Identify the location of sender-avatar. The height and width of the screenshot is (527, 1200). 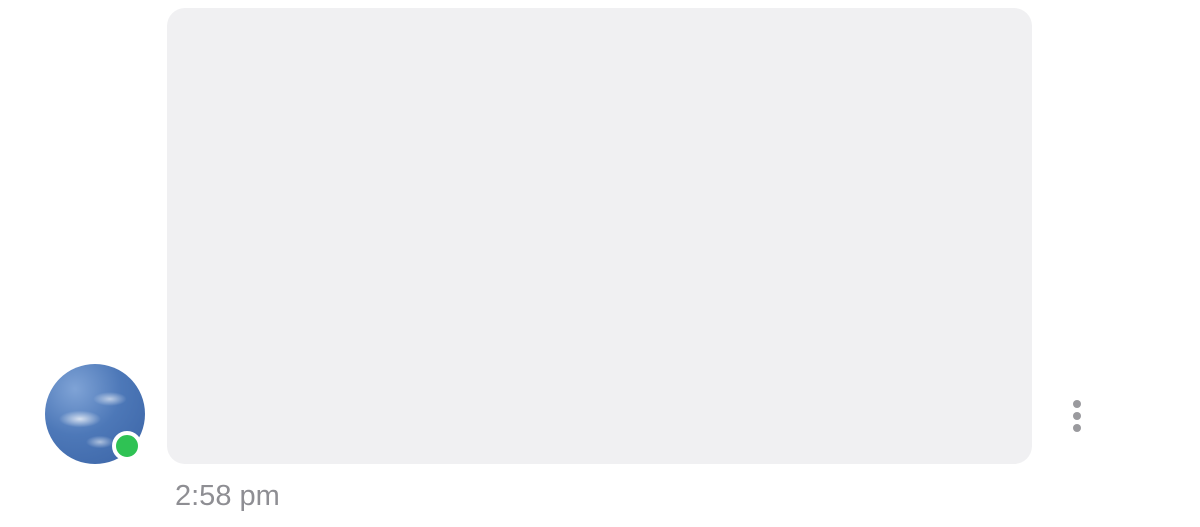
(95, 414).